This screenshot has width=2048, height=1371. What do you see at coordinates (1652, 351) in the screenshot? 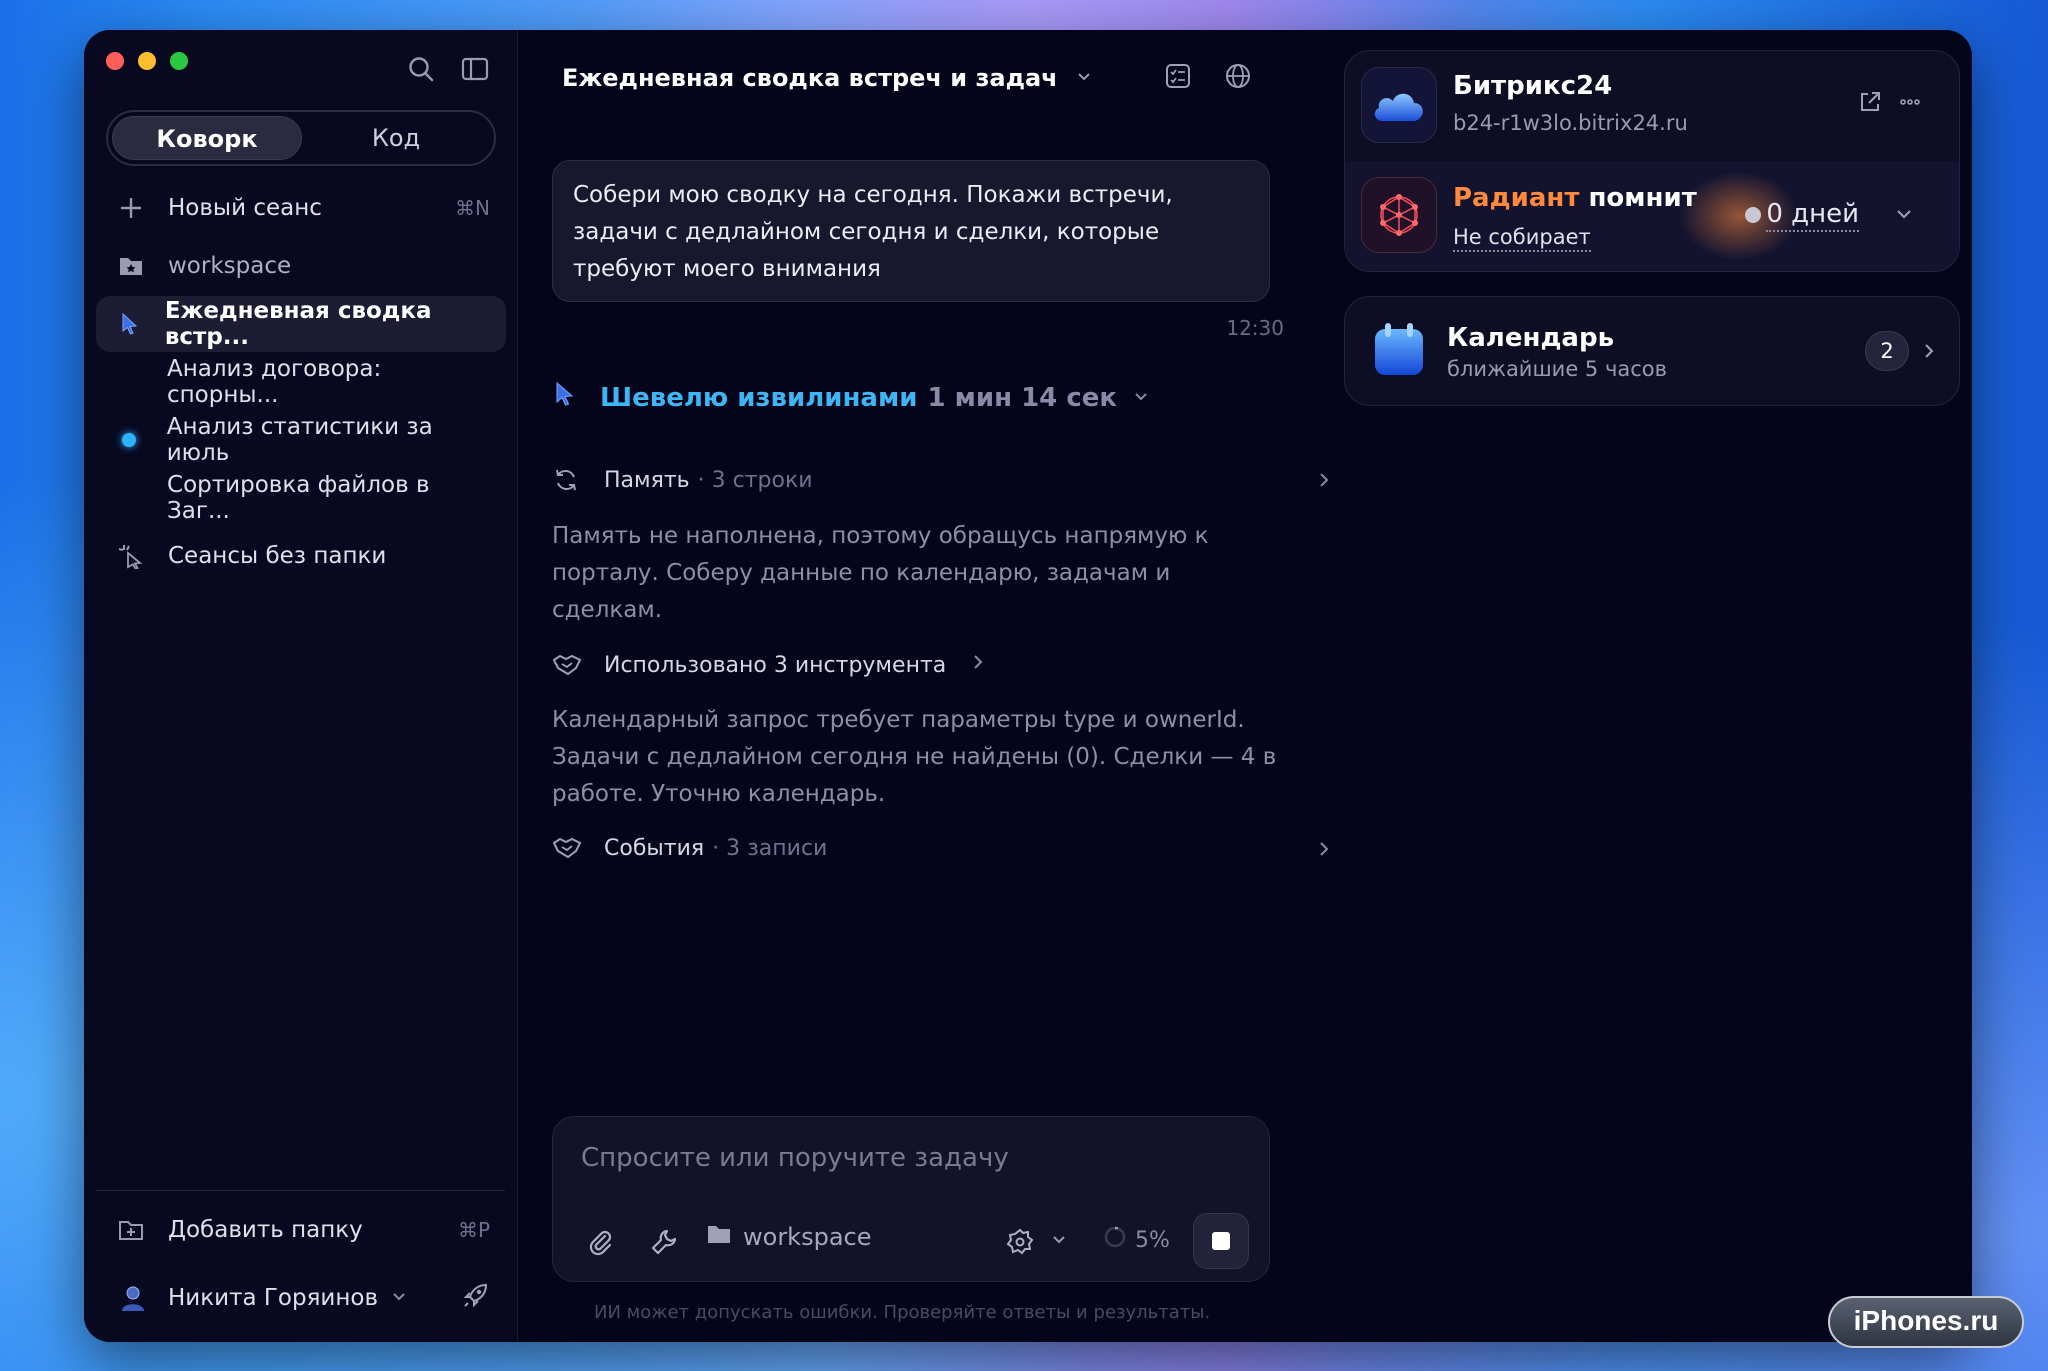
I see `calendar-card: Календарь ближайшие 5 часов 2` at bounding box center [1652, 351].